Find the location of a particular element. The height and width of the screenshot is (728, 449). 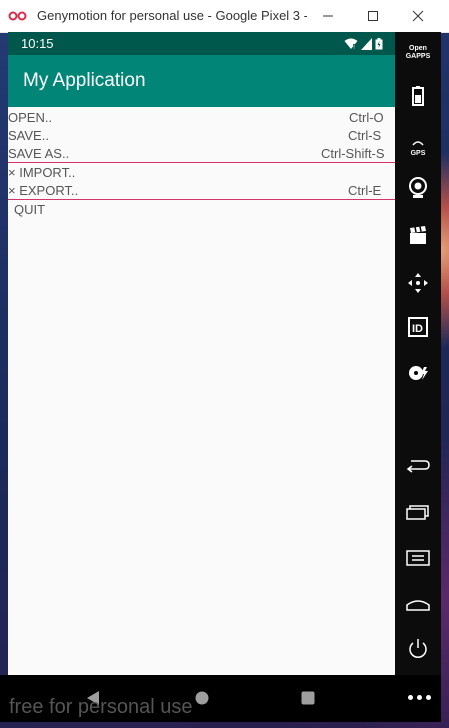

home-circle-icon is located at coordinates (202, 700).